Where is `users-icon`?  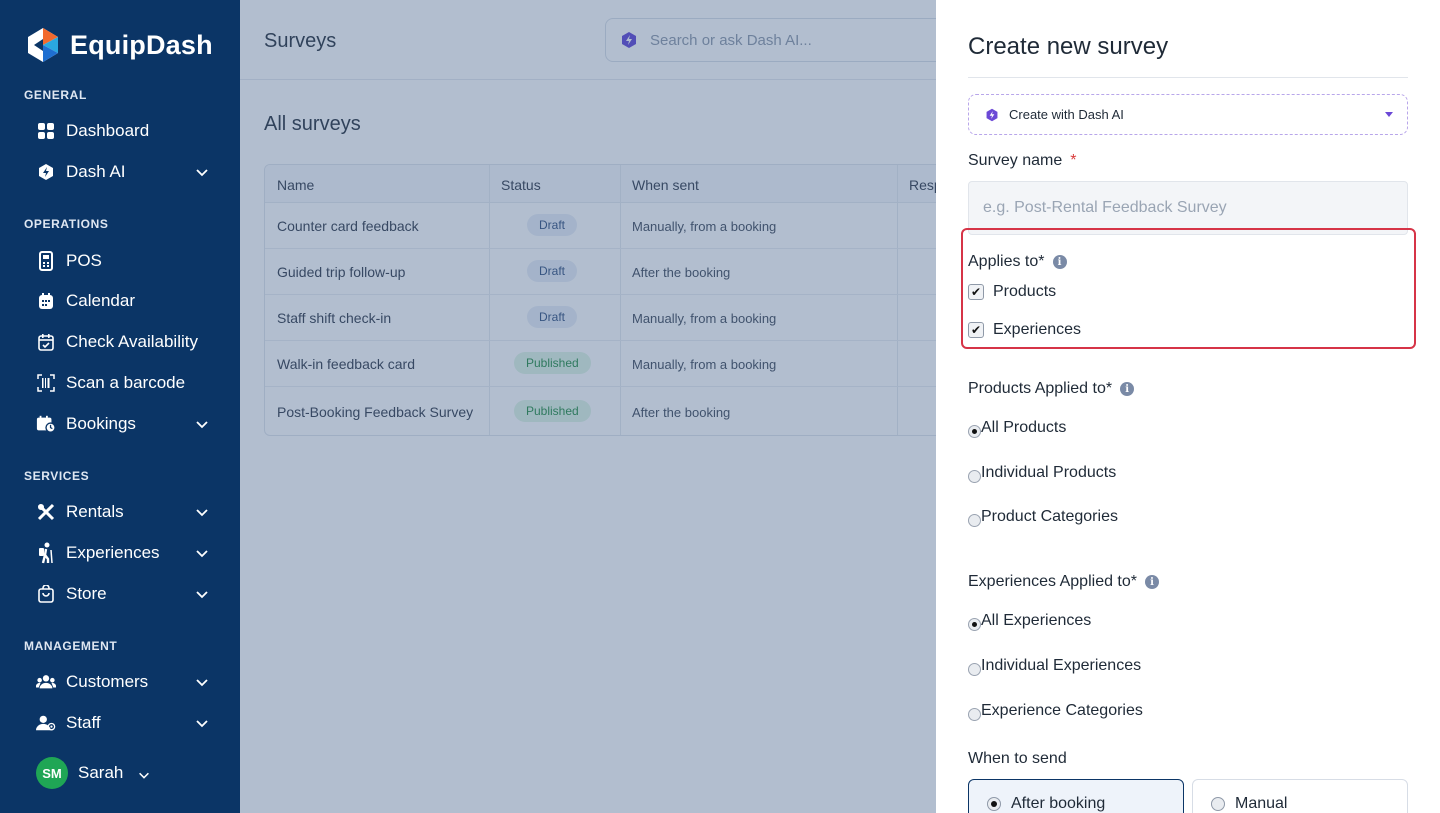 users-icon is located at coordinates (46, 682).